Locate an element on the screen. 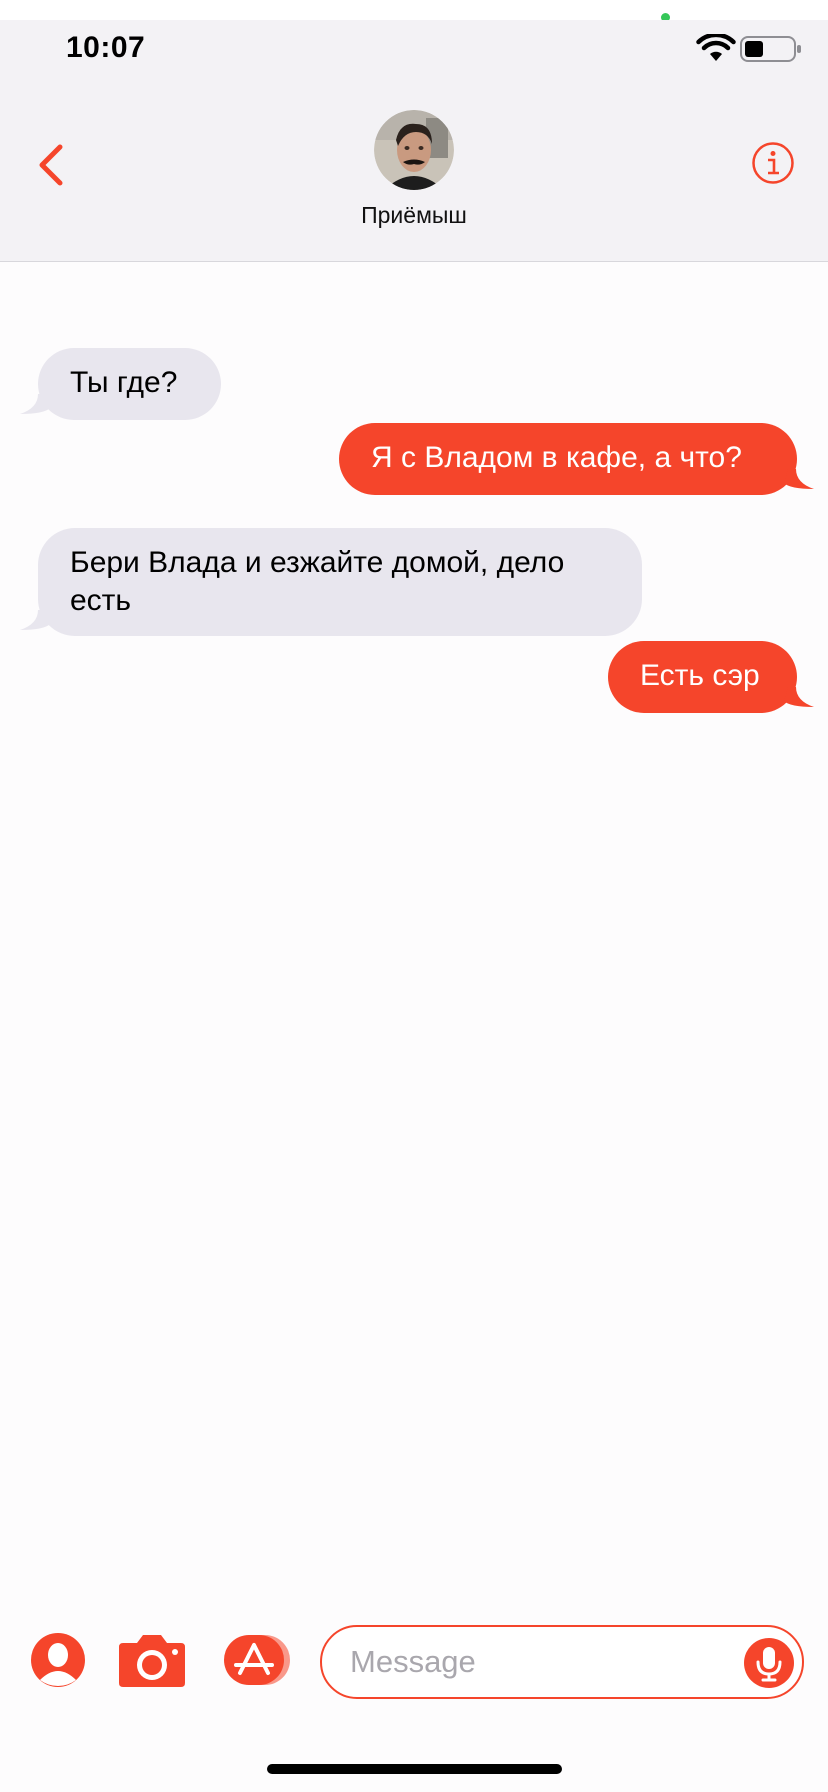  info-icon is located at coordinates (773, 163).